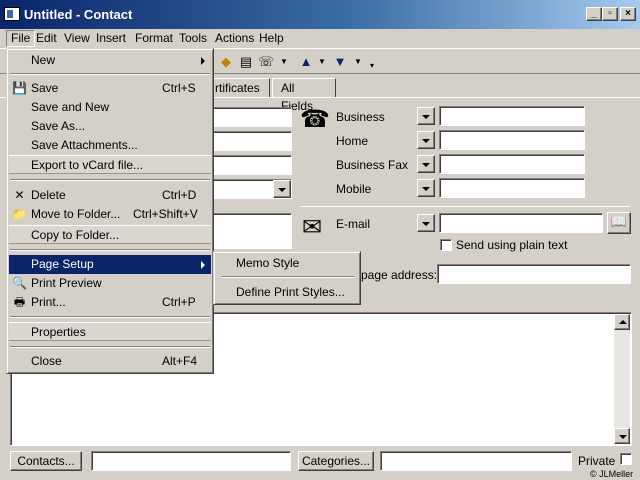 This screenshot has height=480, width=640. I want to click on dial-phone-icon: ☏, so click(266, 62).